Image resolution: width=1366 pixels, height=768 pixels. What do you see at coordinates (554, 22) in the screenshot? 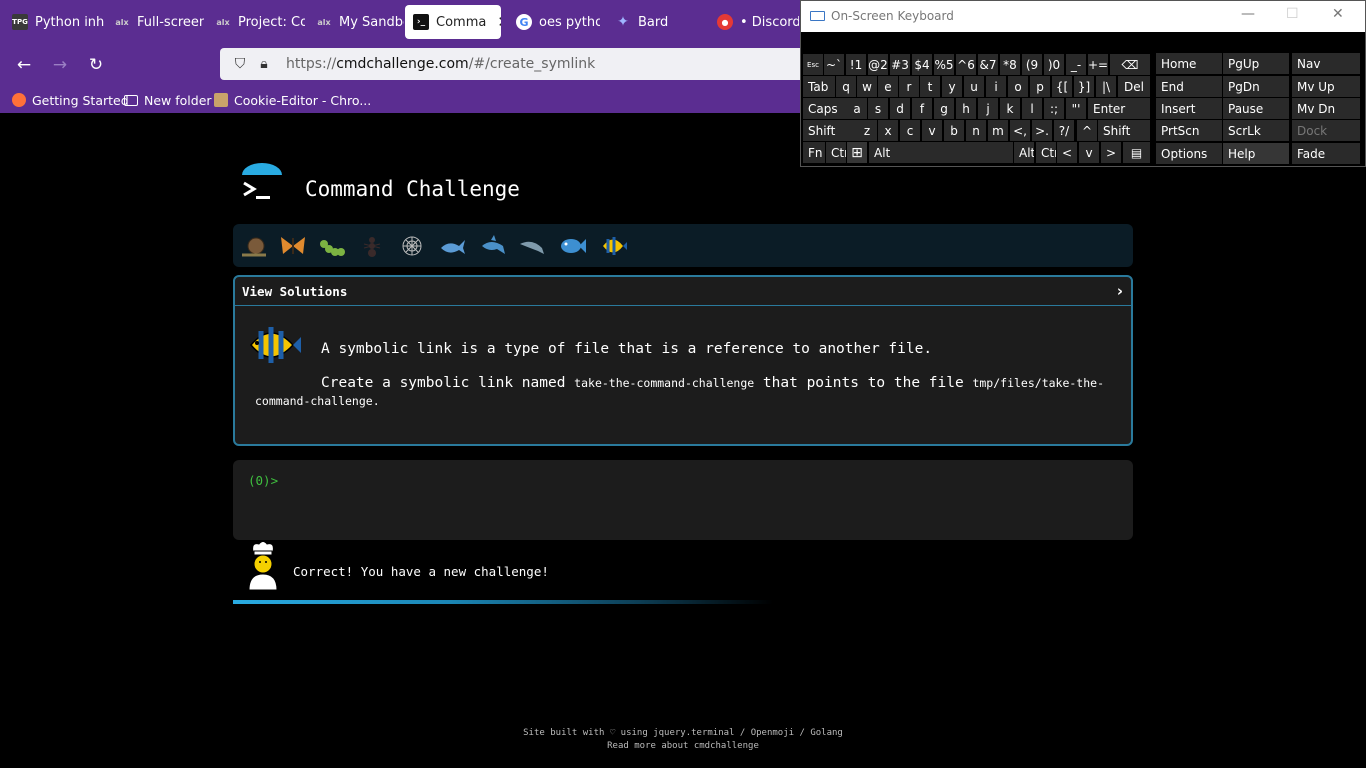
I see `tab-google-search: G oes python` at bounding box center [554, 22].